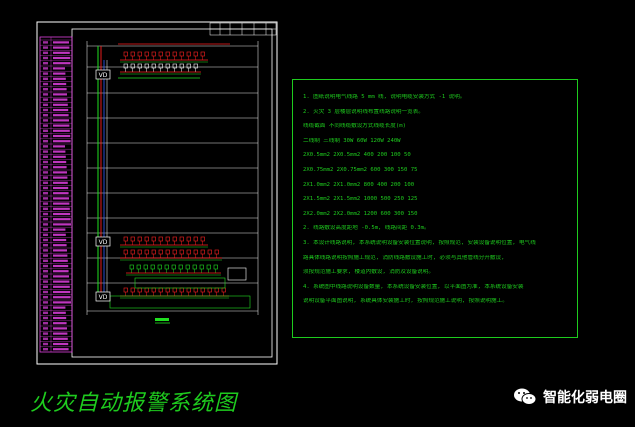 The image size is (635, 427). What do you see at coordinates (357, 155) in the screenshot?
I see `note-line: 2X0.5mm2 2X0.5mm2 400 200 100 50` at bounding box center [357, 155].